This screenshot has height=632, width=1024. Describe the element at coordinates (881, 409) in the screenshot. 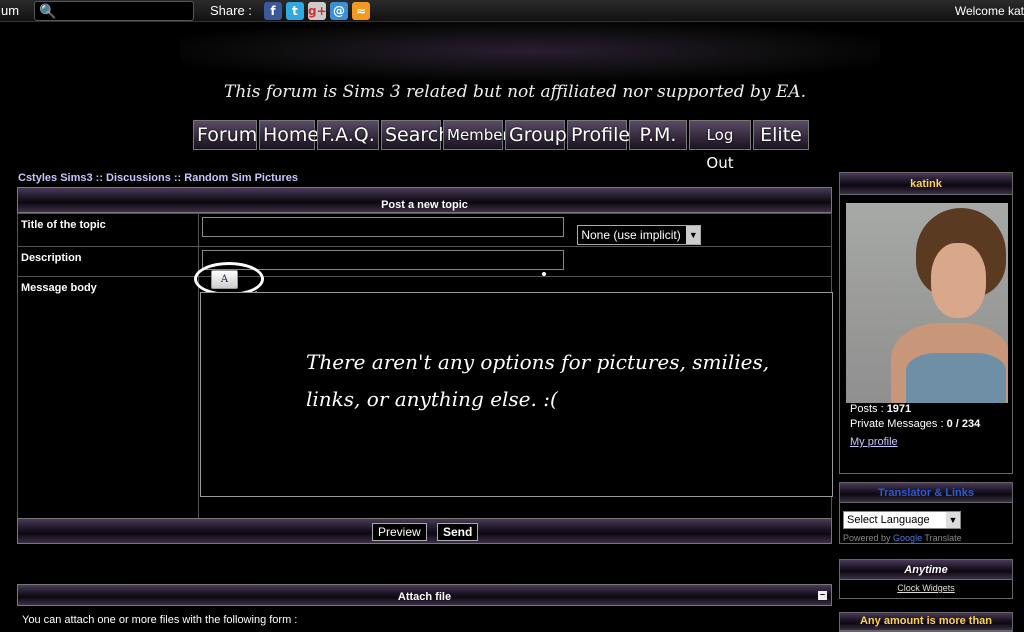

I see `posts-stat: Posts : 1971` at that location.